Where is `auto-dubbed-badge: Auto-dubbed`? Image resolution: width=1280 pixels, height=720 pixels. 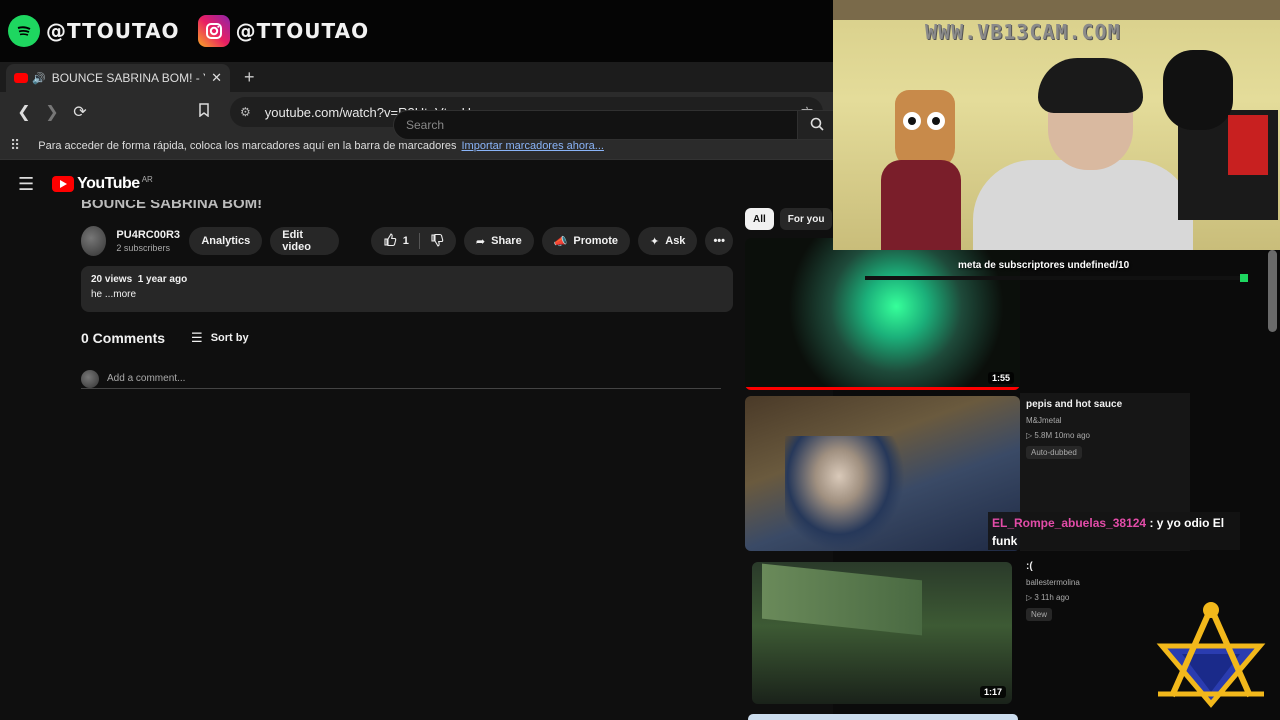 auto-dubbed-badge: Auto-dubbed is located at coordinates (1054, 452).